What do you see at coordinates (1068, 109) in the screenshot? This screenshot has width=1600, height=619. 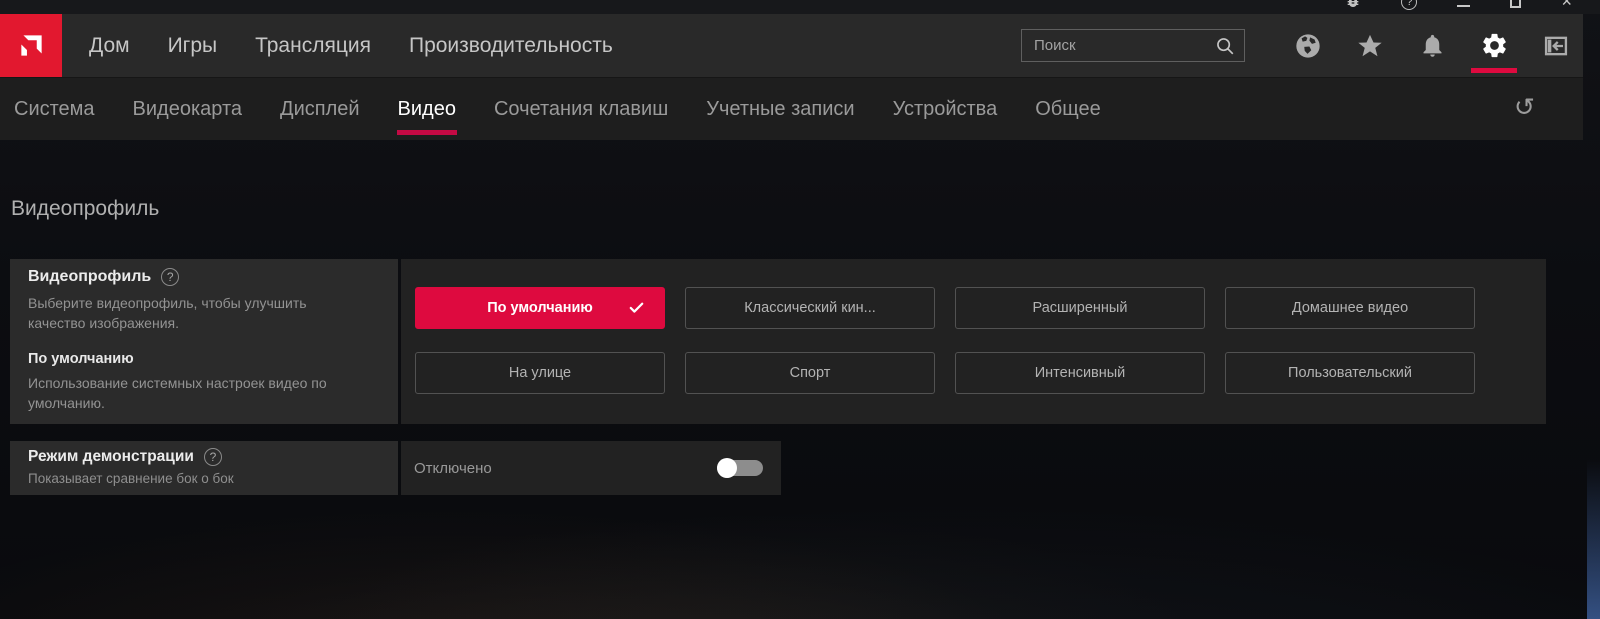 I see `tab-general: Общее` at bounding box center [1068, 109].